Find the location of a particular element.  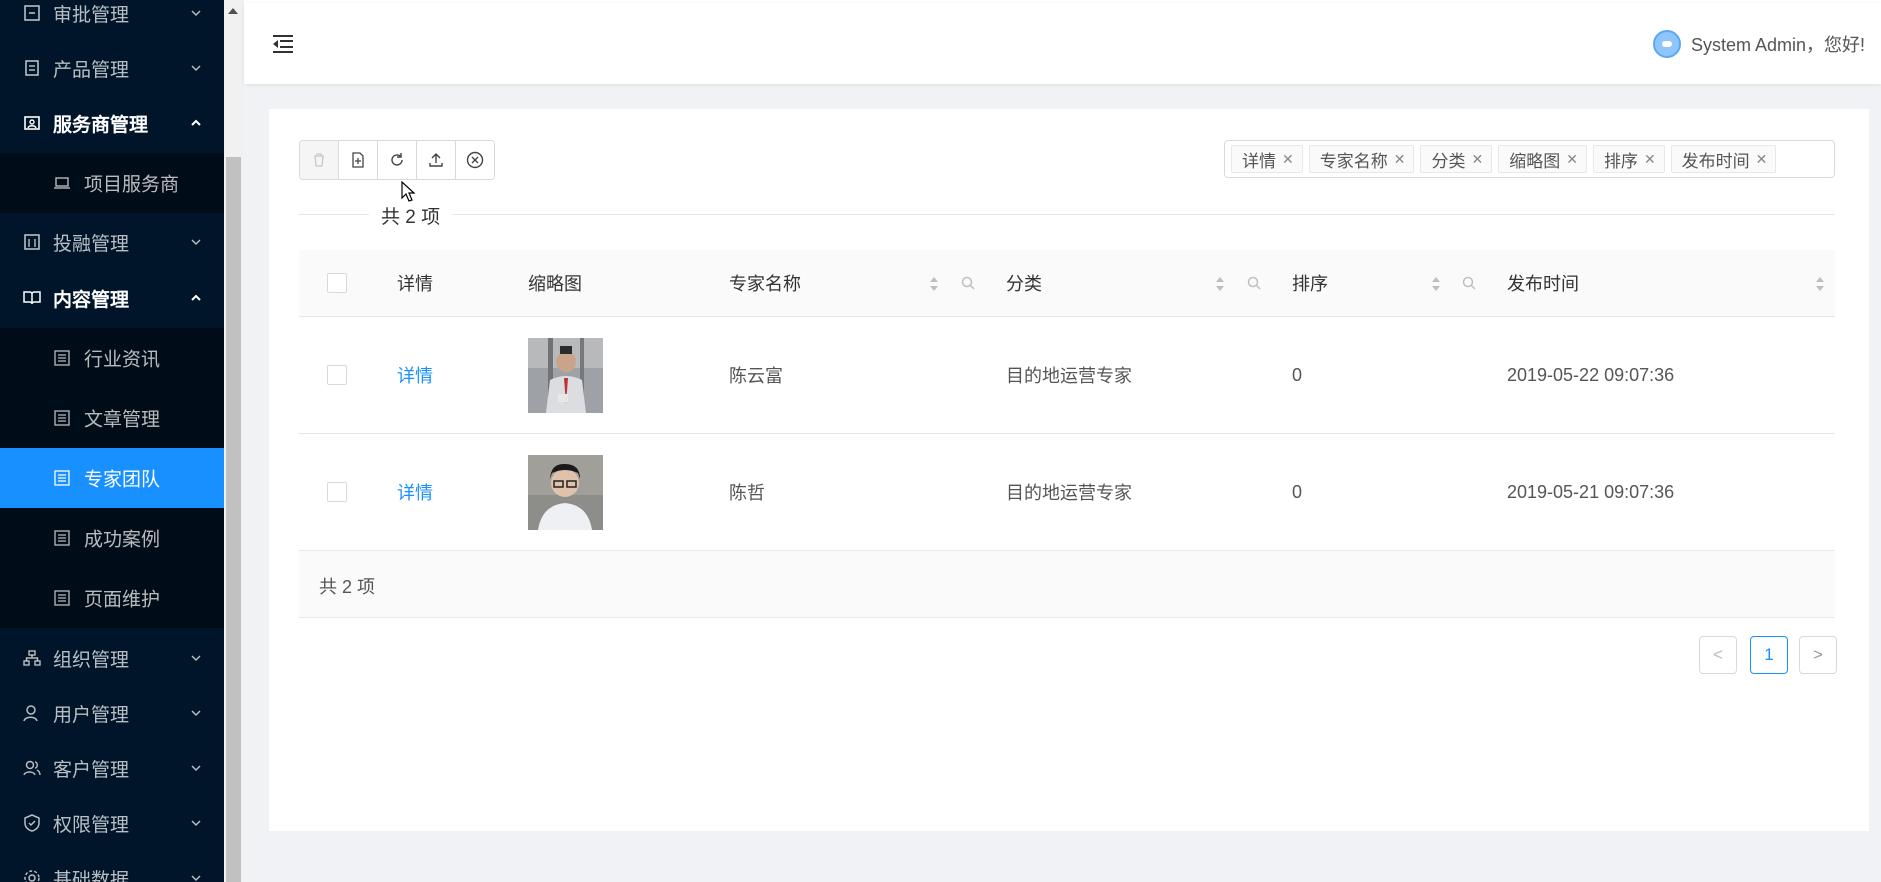

sidebar-item-industry-news: 行业资讯 is located at coordinates (112, 358).